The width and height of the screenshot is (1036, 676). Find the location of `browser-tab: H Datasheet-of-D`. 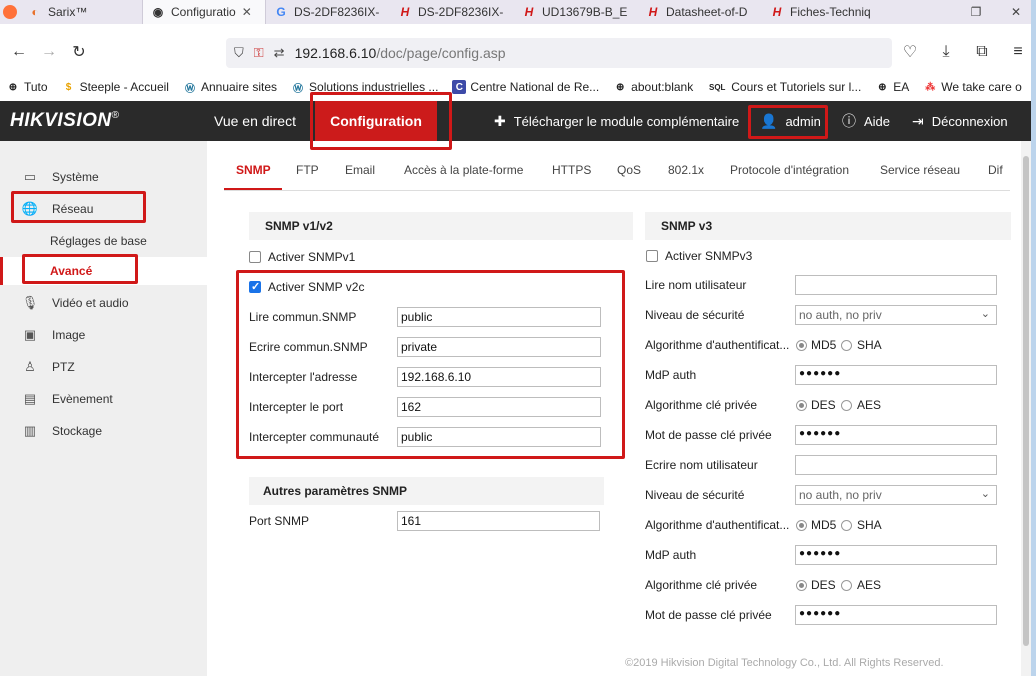

browser-tab: H Datasheet-of-D is located at coordinates (700, 12).